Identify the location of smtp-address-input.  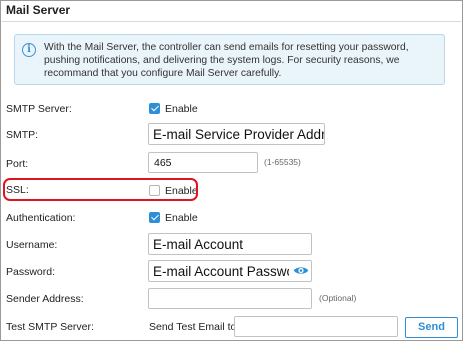
(236, 134).